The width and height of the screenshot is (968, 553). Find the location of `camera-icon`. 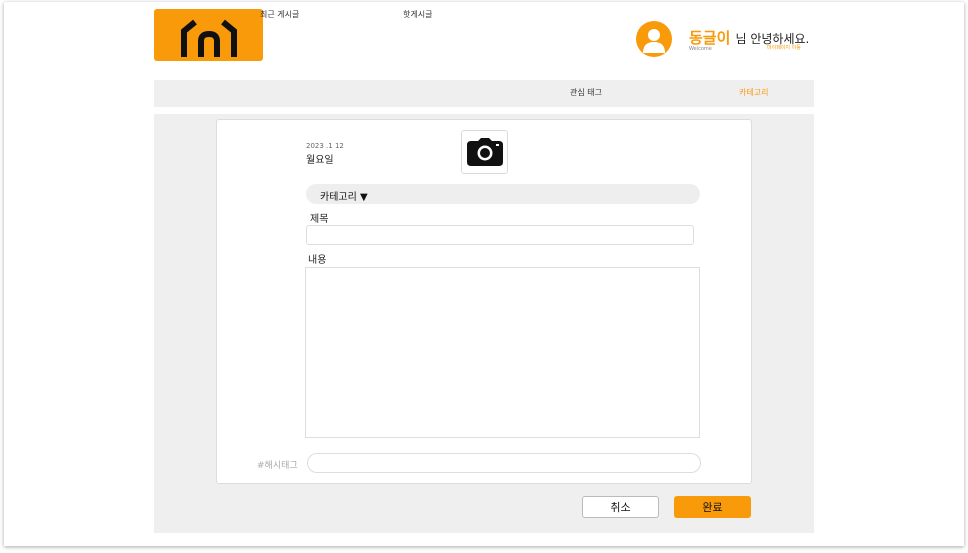

camera-icon is located at coordinates (484, 152).